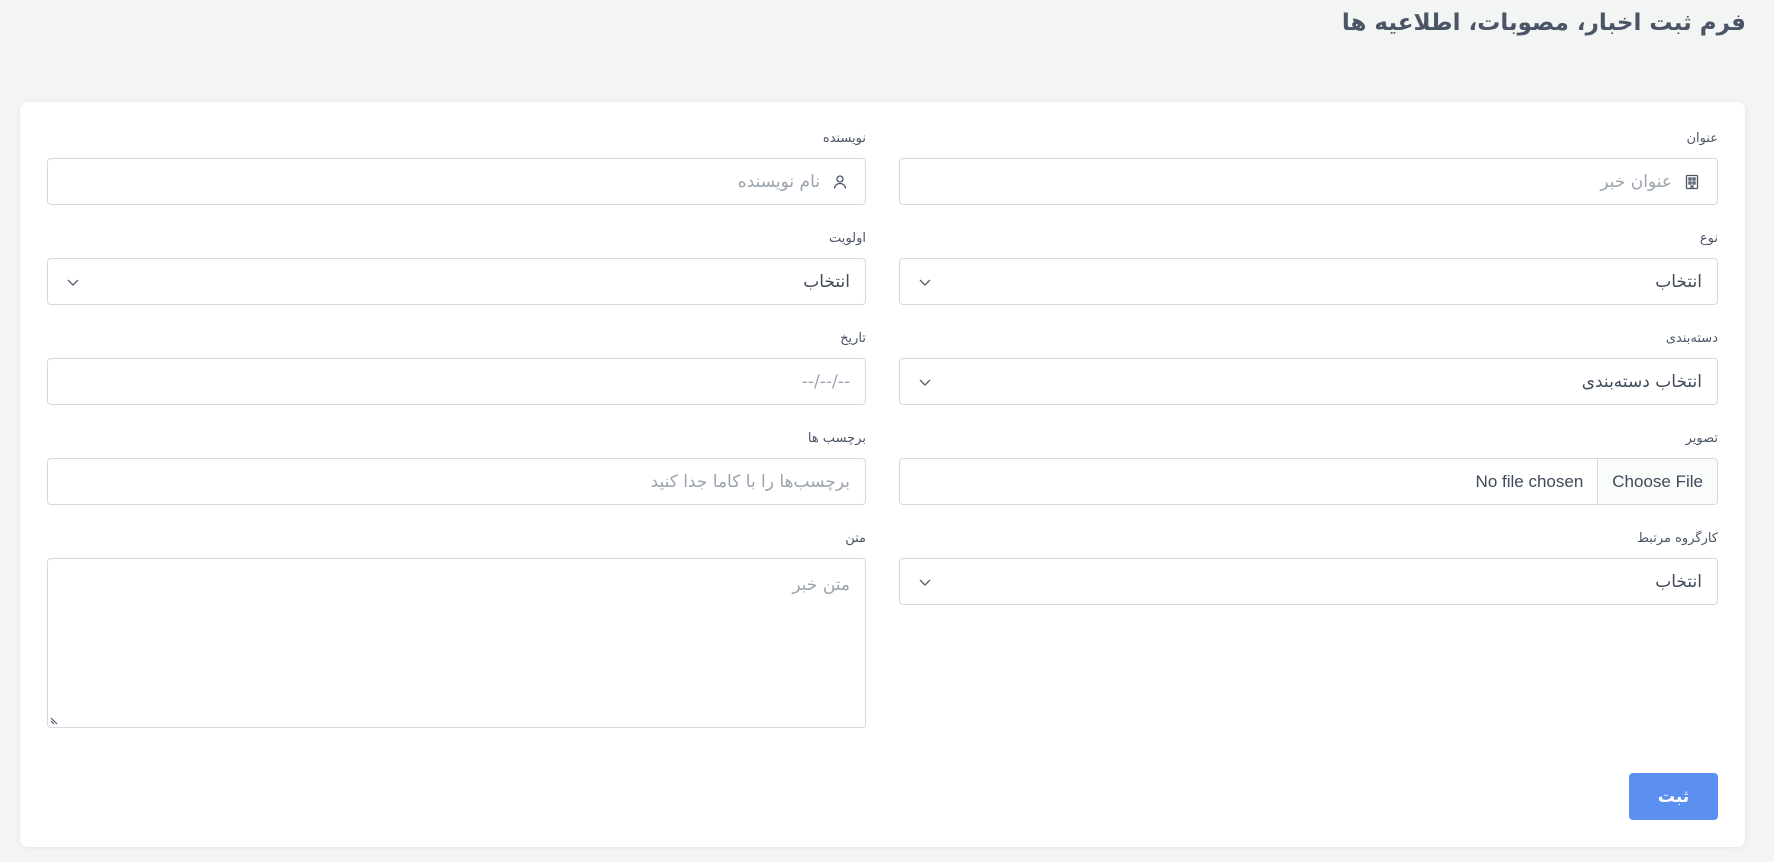  Describe the element at coordinates (1308, 581) in the screenshot. I see `workgroup-select: انتخاب` at that location.